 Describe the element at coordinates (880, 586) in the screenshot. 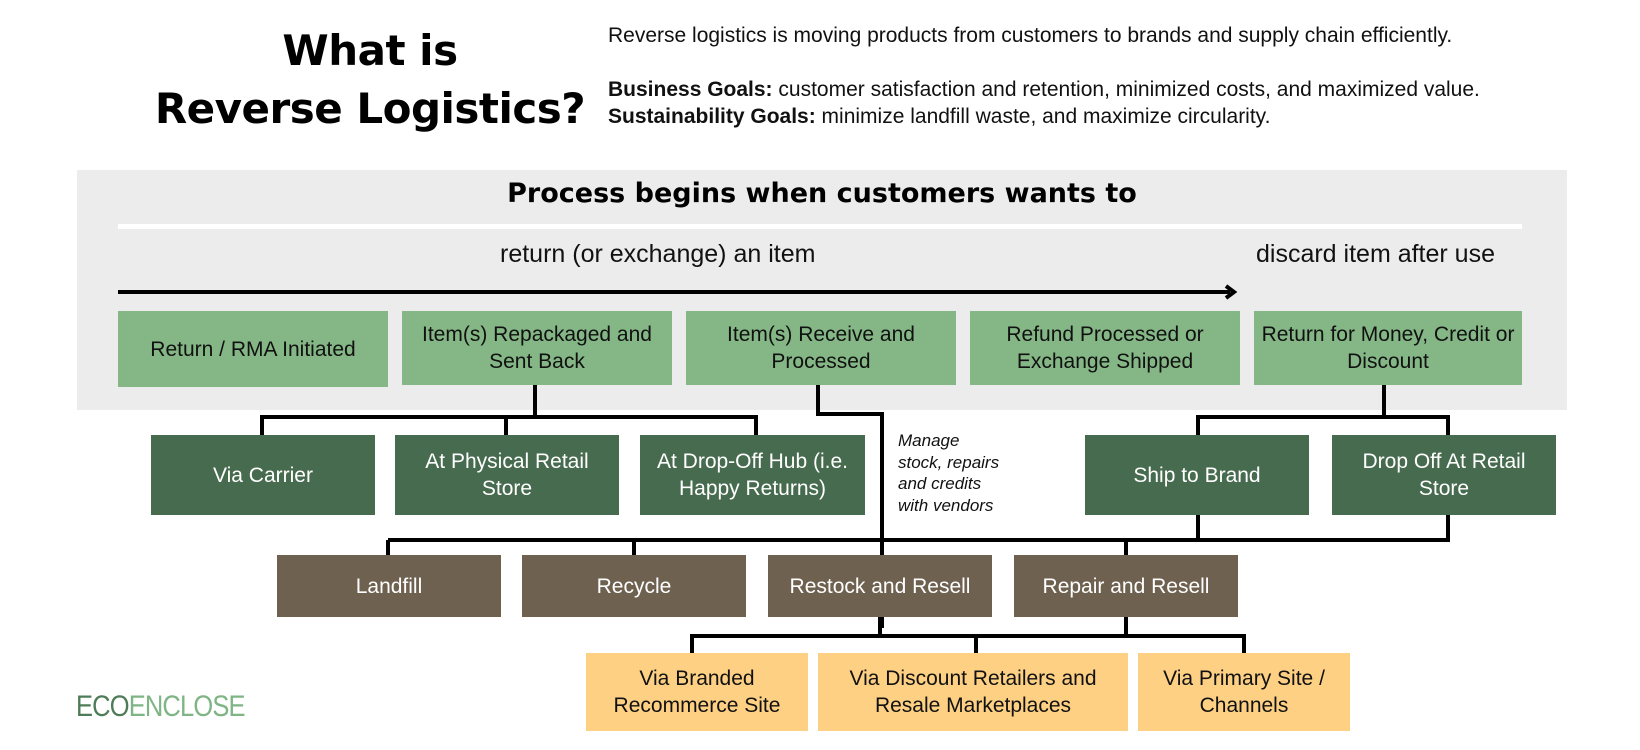

I see `outcome-restock-resell: Restock and Resell` at that location.